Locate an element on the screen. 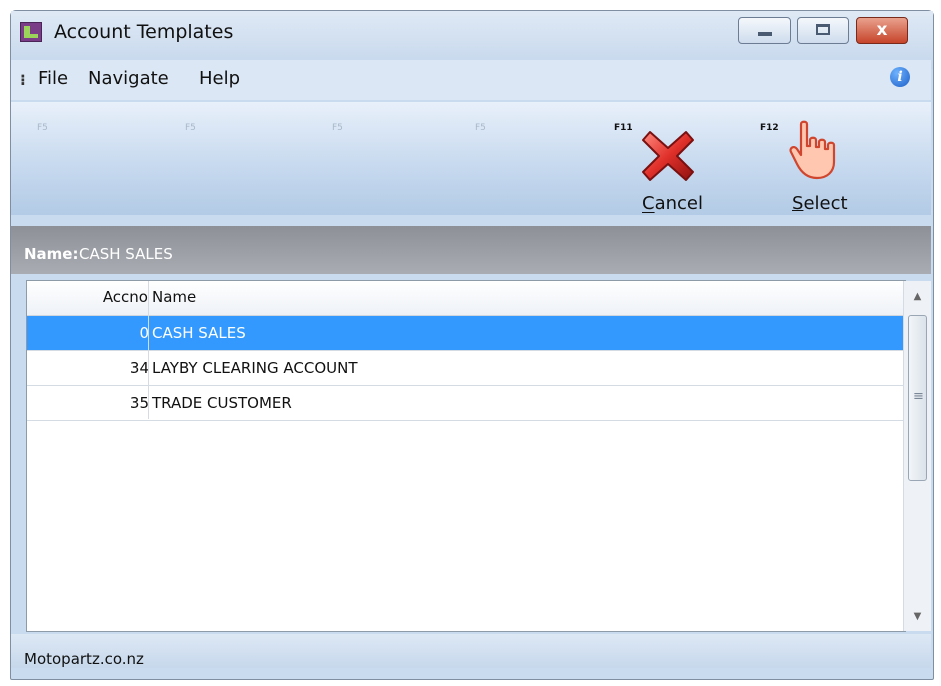  thumb-grip-icon: ≡ is located at coordinates (918, 396).